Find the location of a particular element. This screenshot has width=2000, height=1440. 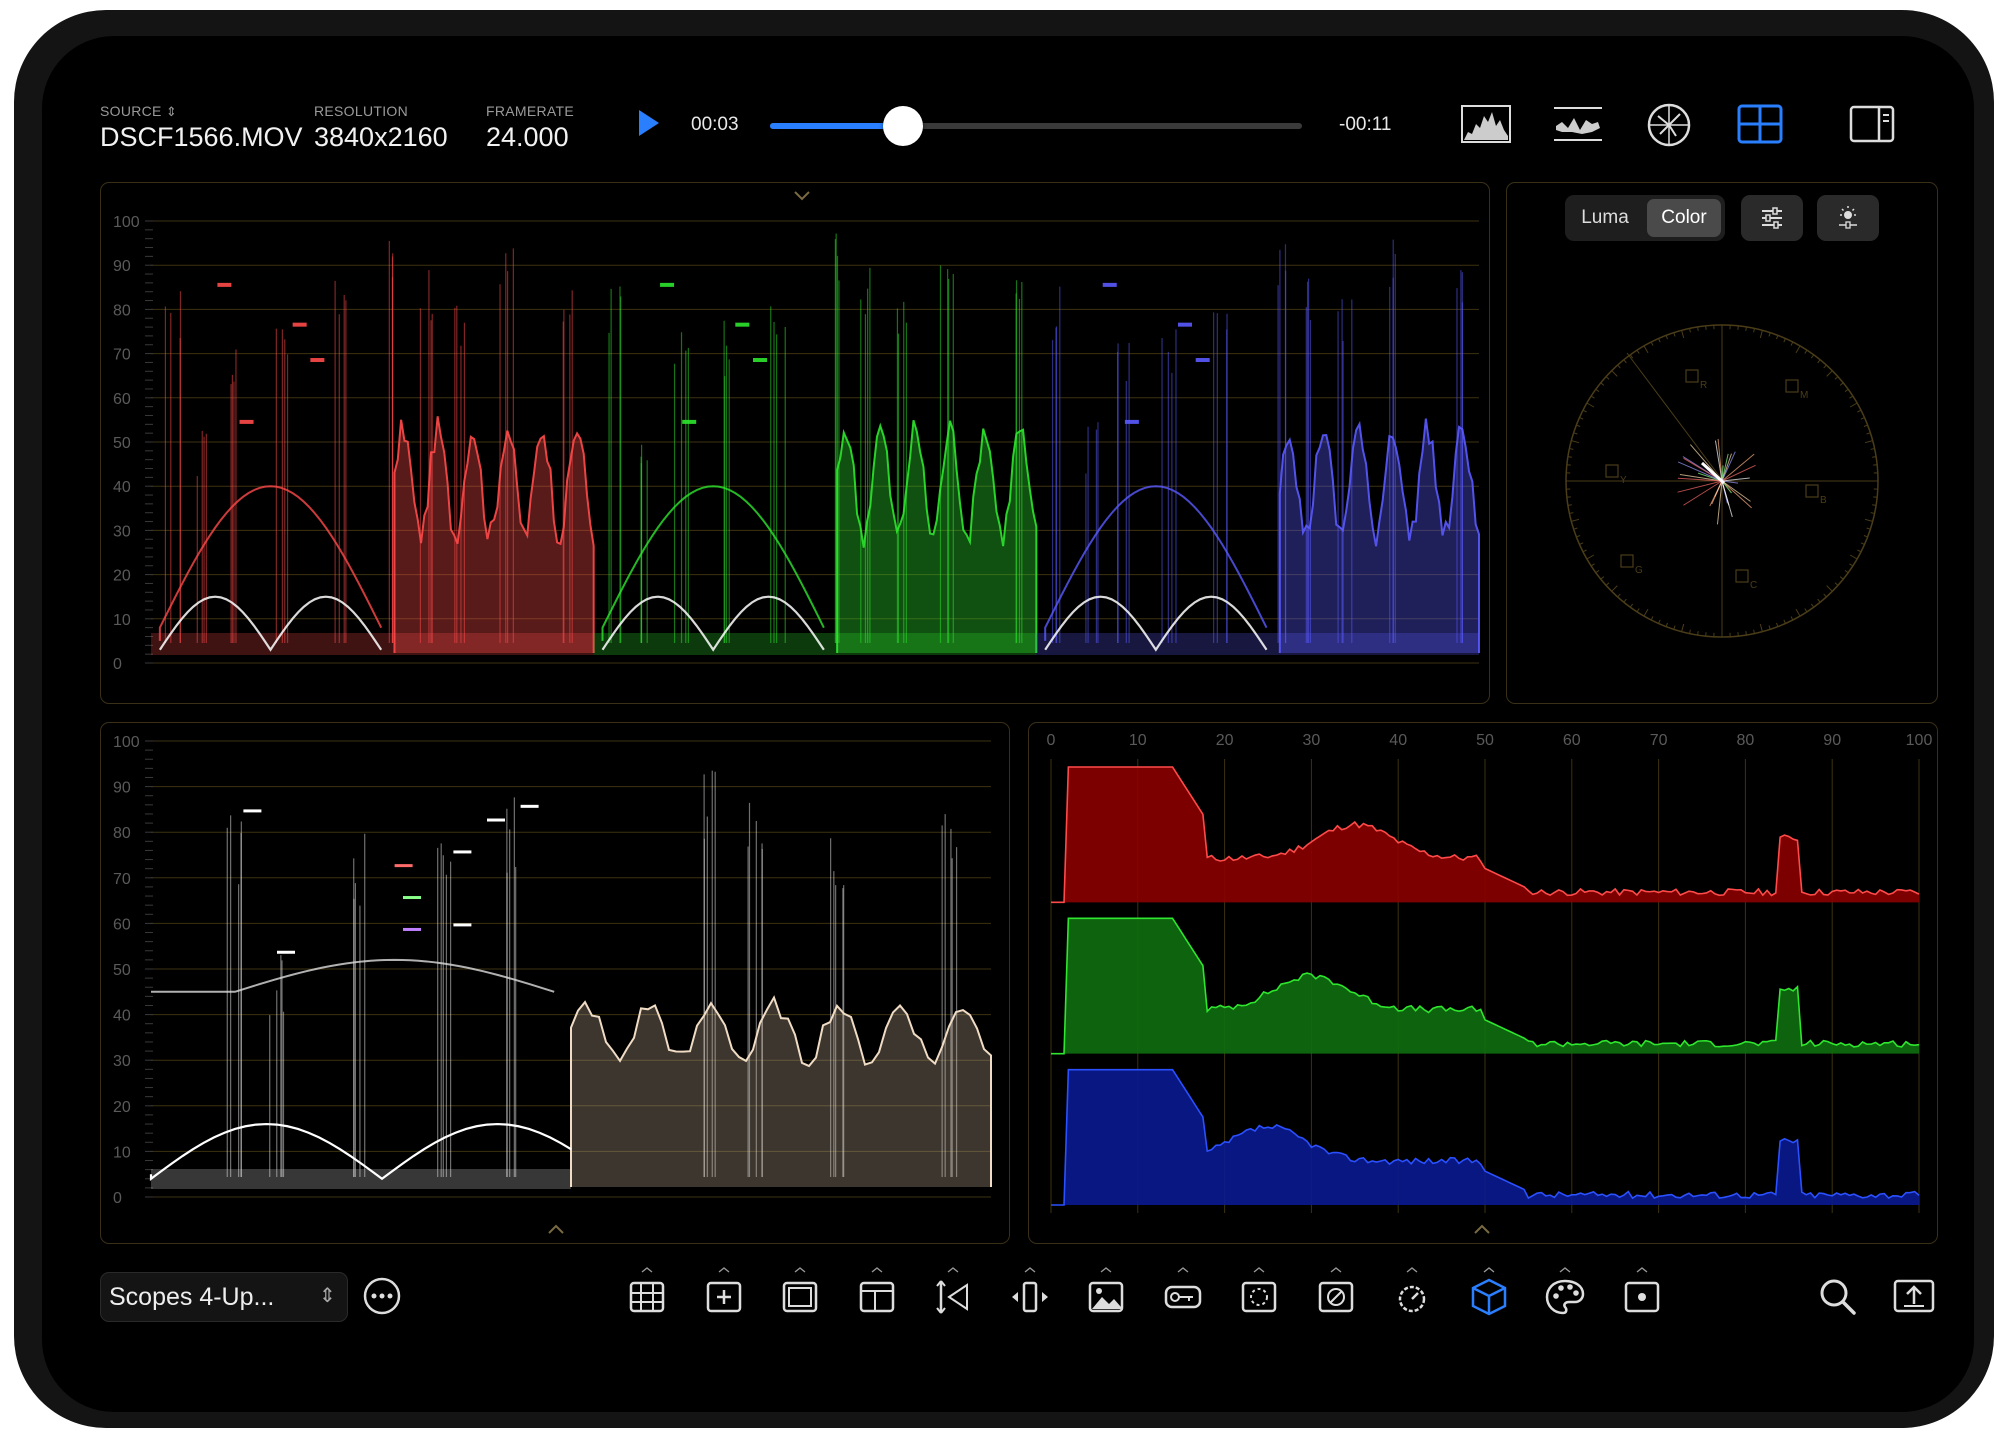

waveform-icon is located at coordinates (1578, 126).